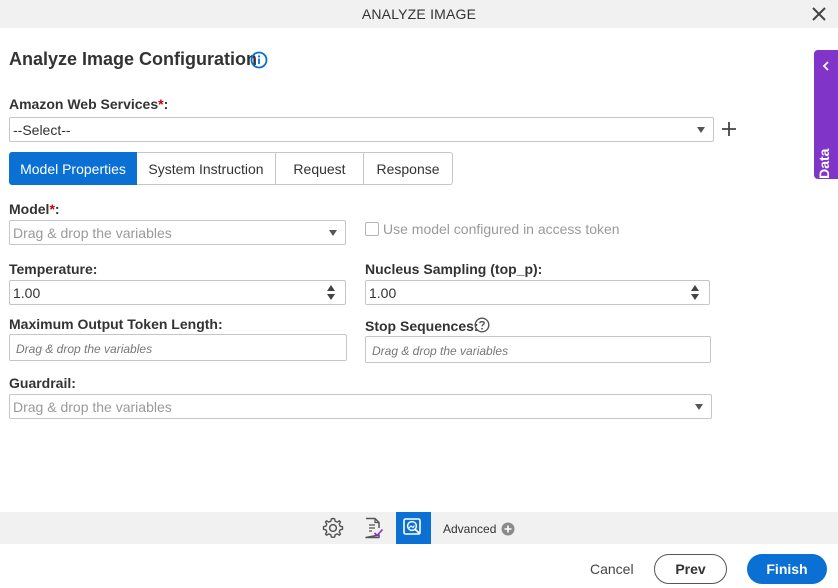  Describe the element at coordinates (819, 14) in the screenshot. I see `close-icon` at that location.